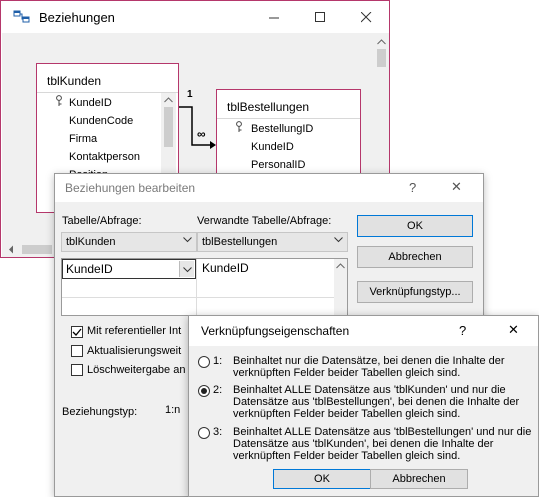 This screenshot has width=539, height=497. I want to click on cancel-button: Abbrechen, so click(415, 257).